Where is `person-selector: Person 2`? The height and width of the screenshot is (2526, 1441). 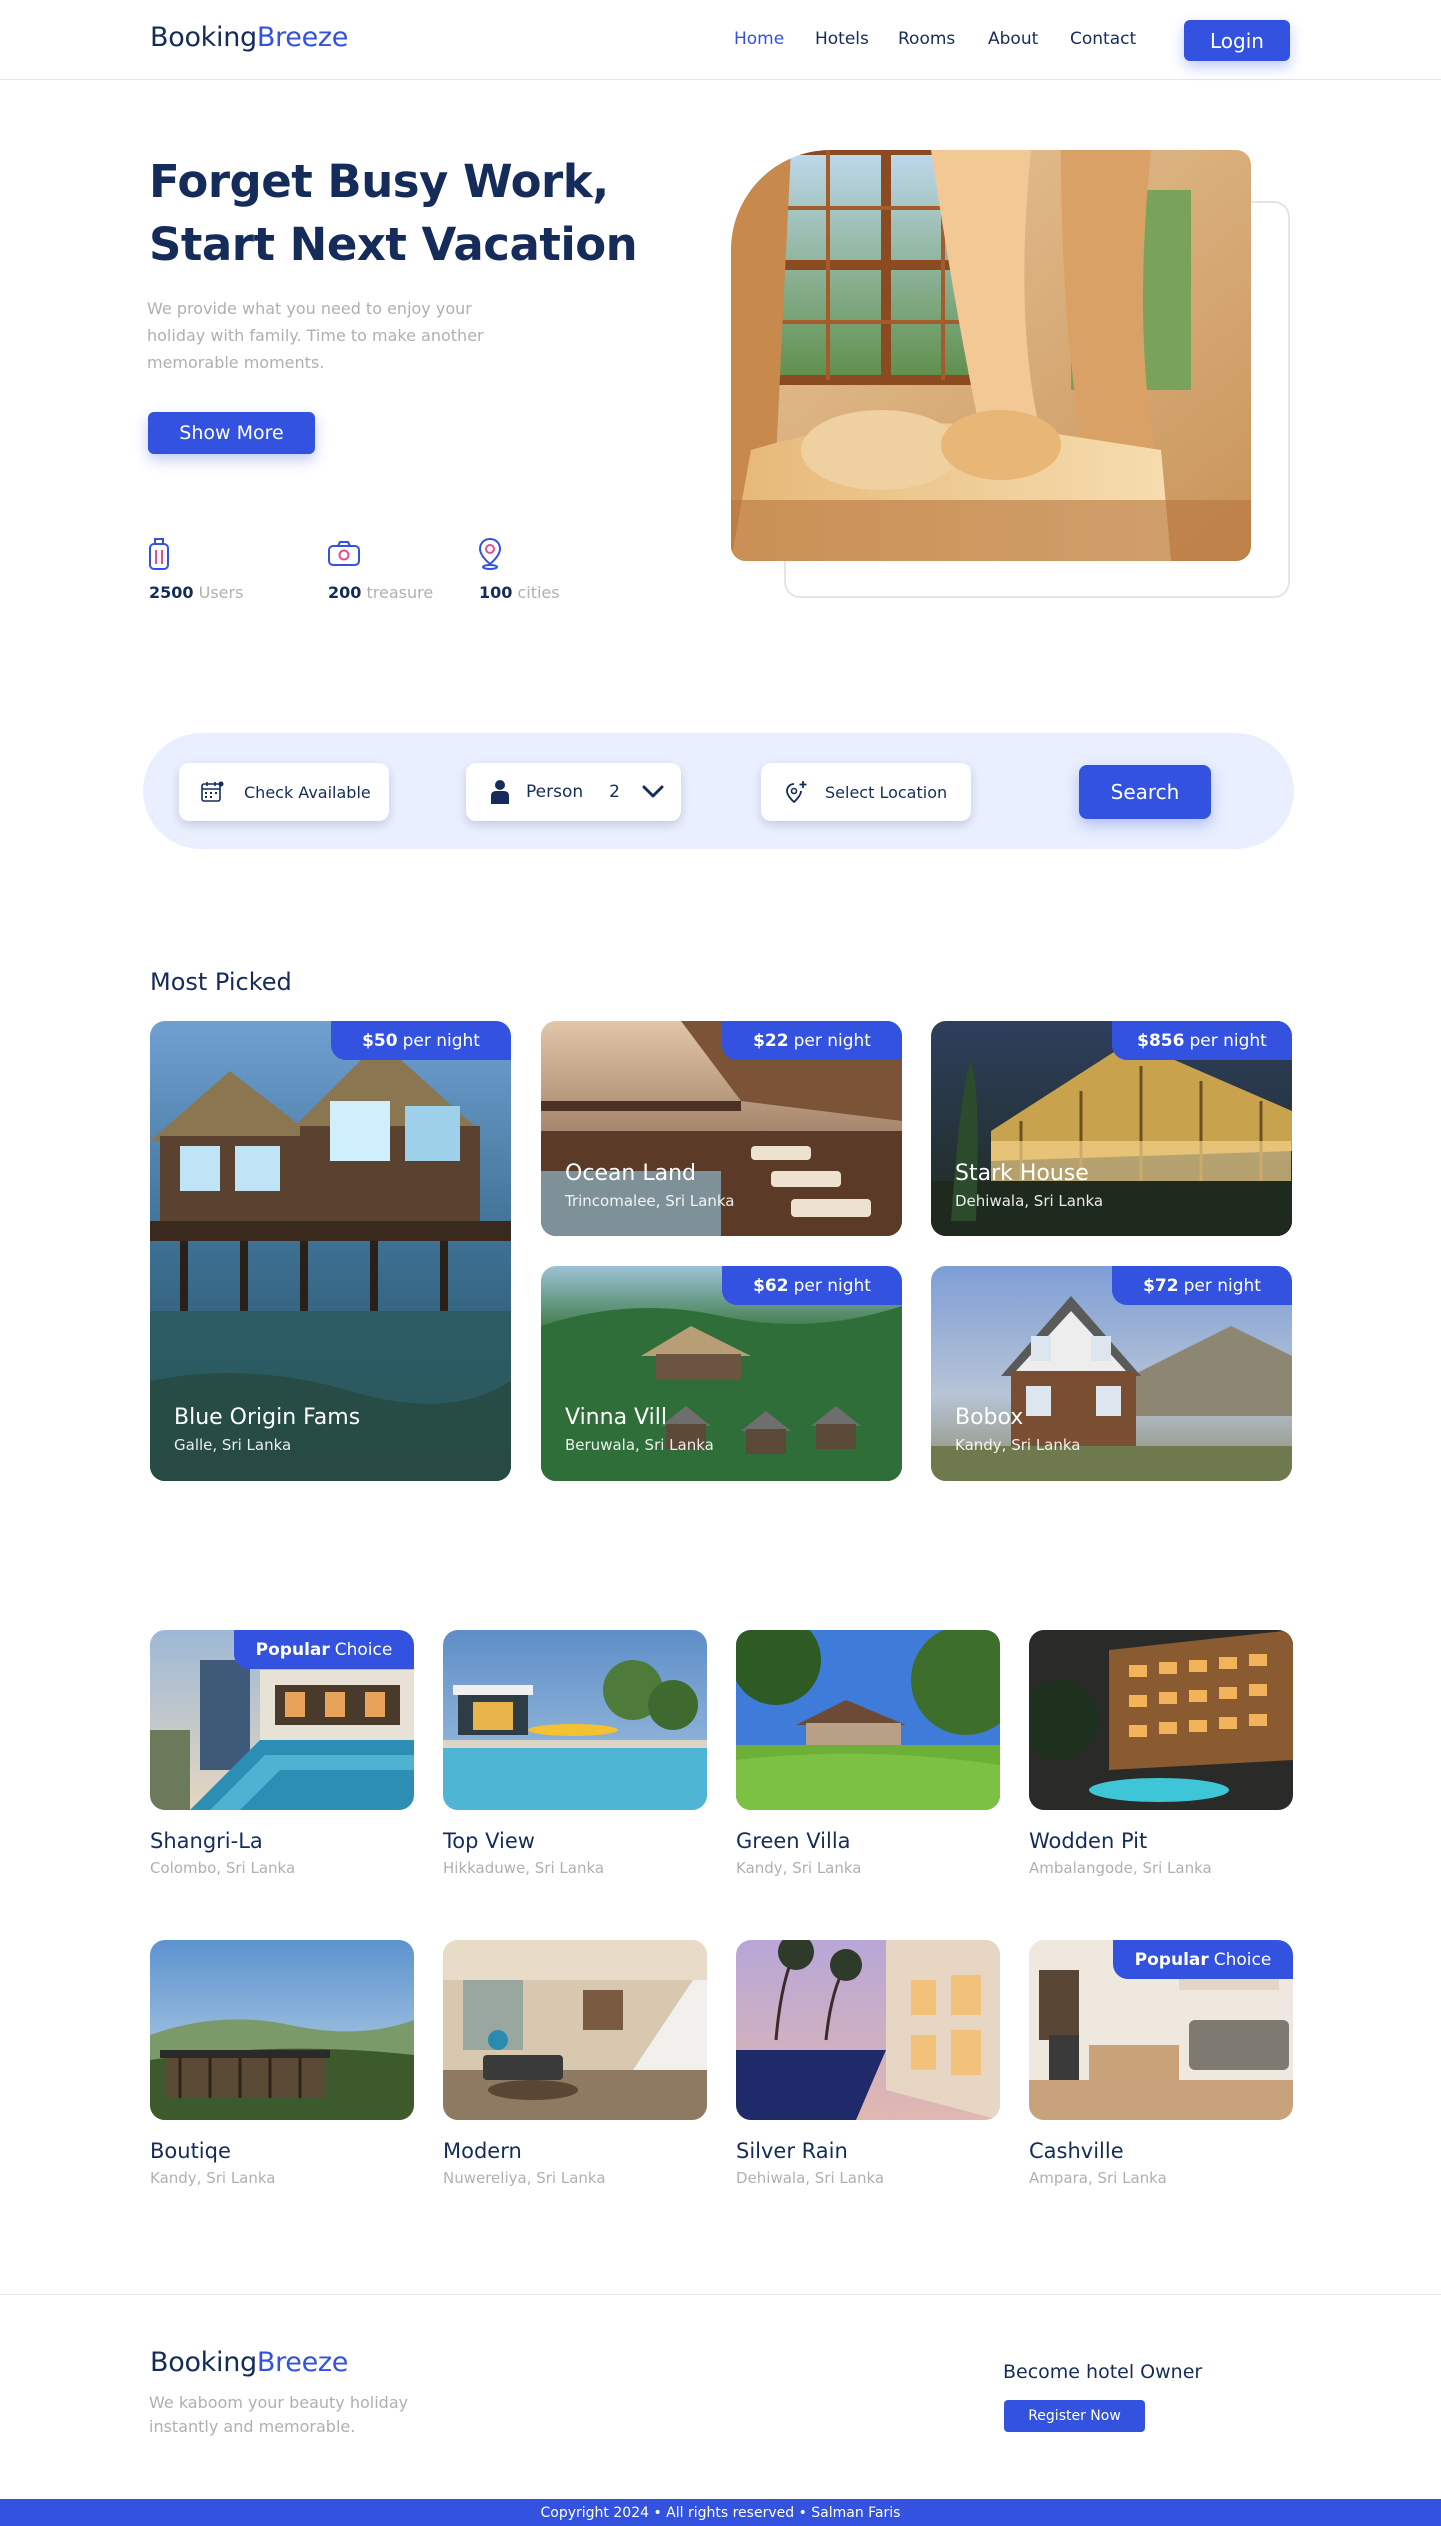 person-selector: Person 2 is located at coordinates (573, 792).